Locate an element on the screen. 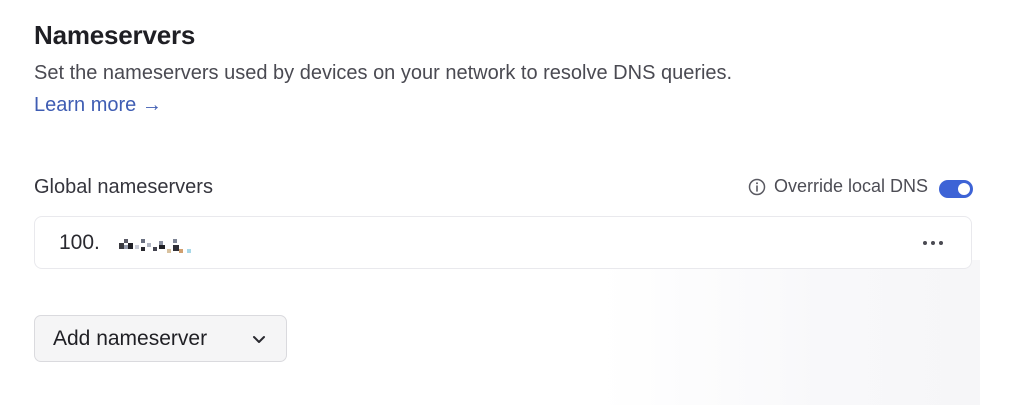 The image size is (1024, 405). toggle-knob is located at coordinates (964, 189).